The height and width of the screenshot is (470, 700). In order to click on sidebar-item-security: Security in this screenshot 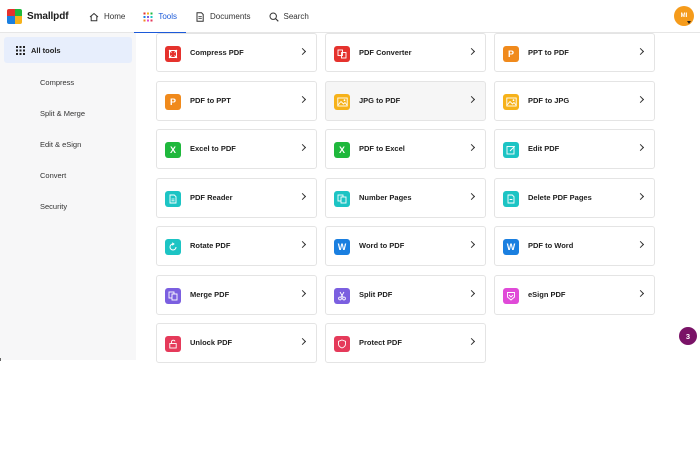, I will do `click(53, 206)`.